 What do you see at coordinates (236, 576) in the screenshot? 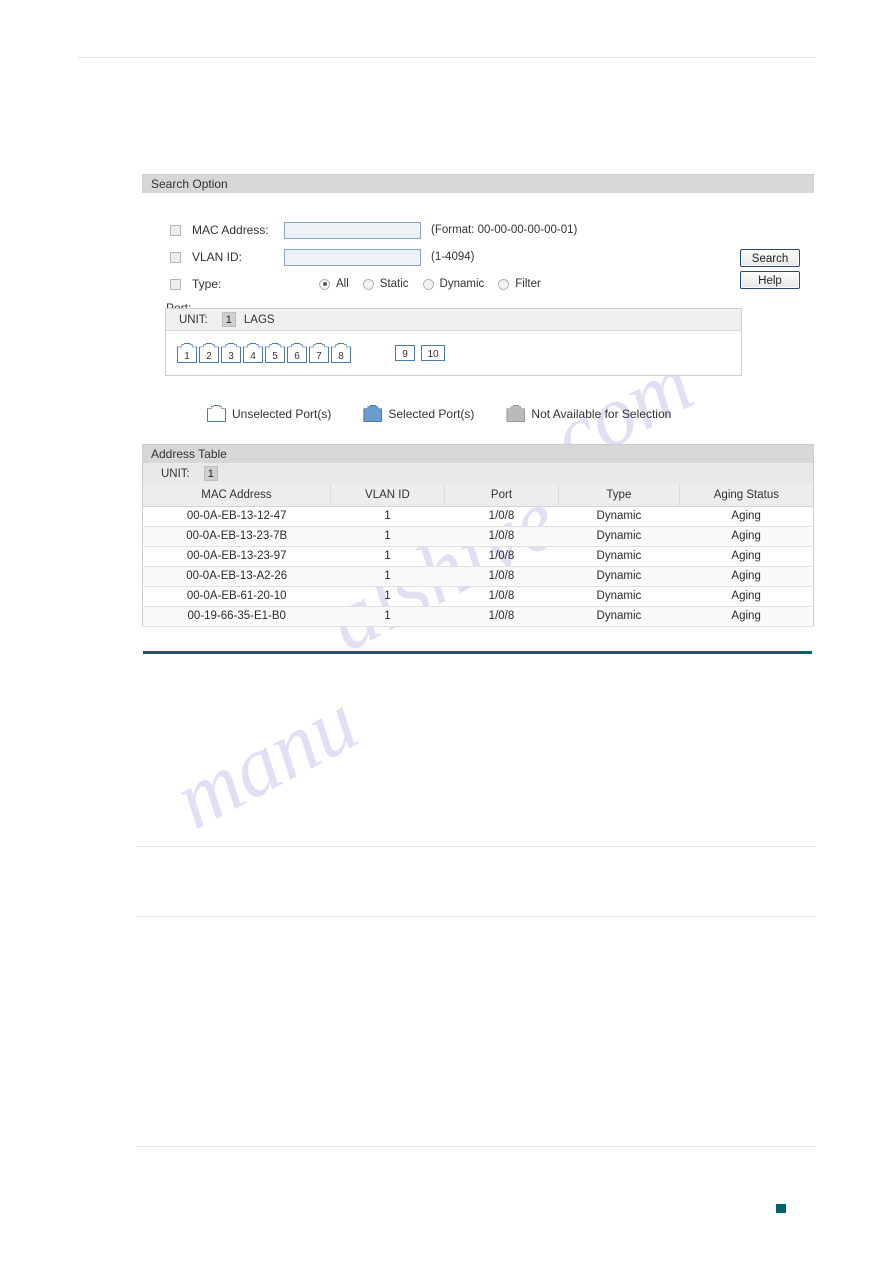
I see `cell-mac: 00-0A-EB-13-A2-26` at bounding box center [236, 576].